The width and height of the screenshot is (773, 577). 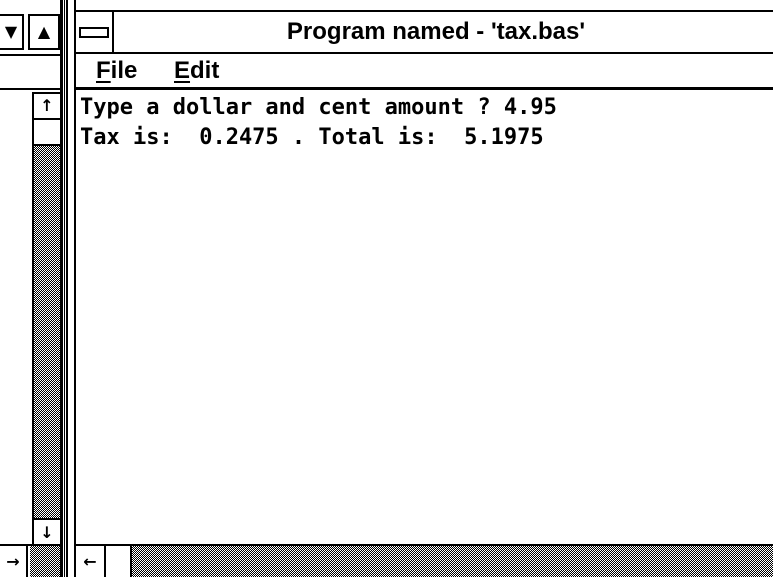 I want to click on scroll-track, so click(x=47, y=333).